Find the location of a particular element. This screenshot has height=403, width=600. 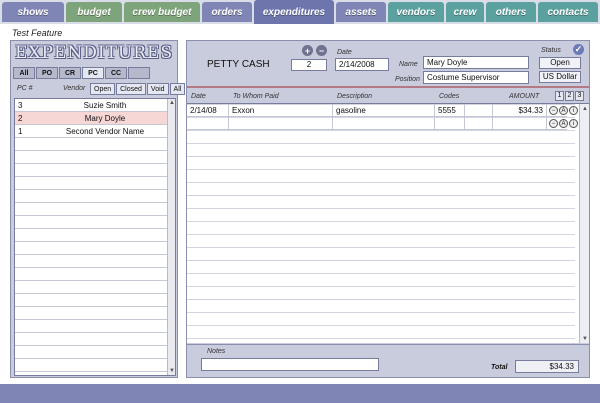

col-description: Description is located at coordinates (355, 96).